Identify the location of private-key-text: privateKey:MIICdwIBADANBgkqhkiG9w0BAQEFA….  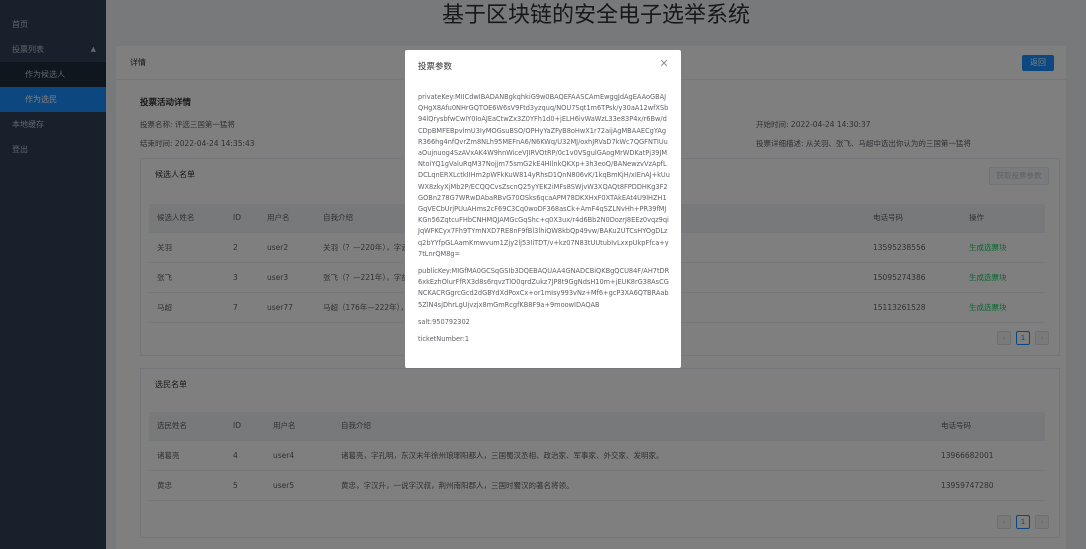
(544, 175).